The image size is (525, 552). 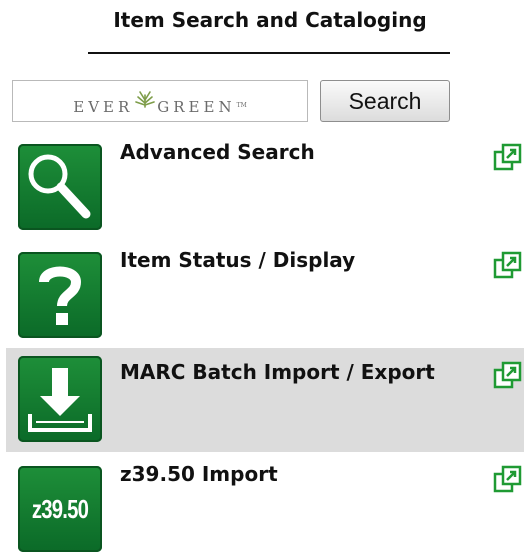 What do you see at coordinates (60, 295) in the screenshot?
I see `question-mark-icon` at bounding box center [60, 295].